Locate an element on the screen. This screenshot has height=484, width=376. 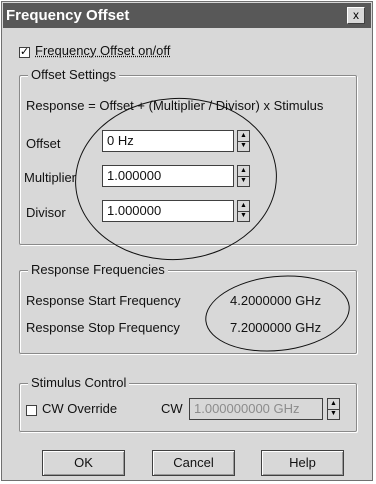
multiplier-label: Multiplier is located at coordinates (50, 177).